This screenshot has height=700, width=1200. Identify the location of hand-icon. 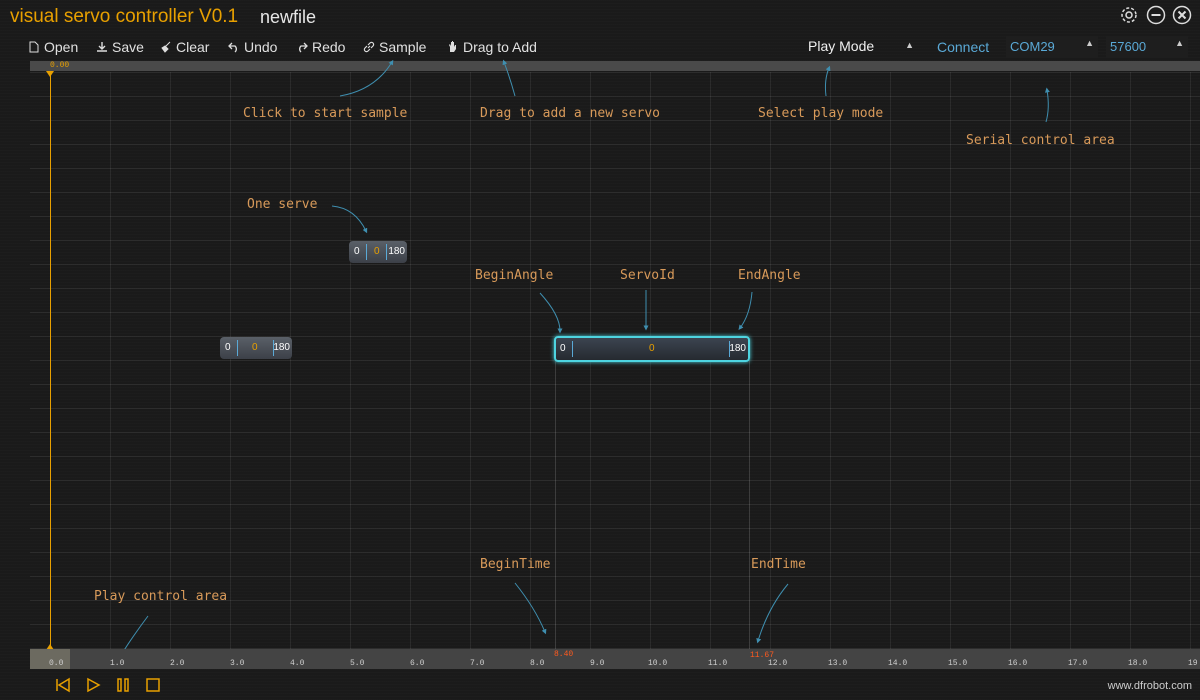
(452, 46).